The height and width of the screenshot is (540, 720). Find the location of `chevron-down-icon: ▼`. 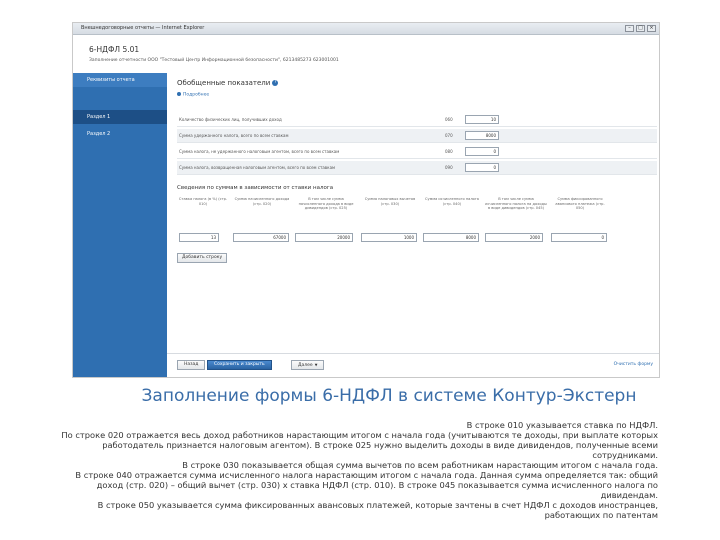

chevron-down-icon: ▼ is located at coordinates (316, 365).